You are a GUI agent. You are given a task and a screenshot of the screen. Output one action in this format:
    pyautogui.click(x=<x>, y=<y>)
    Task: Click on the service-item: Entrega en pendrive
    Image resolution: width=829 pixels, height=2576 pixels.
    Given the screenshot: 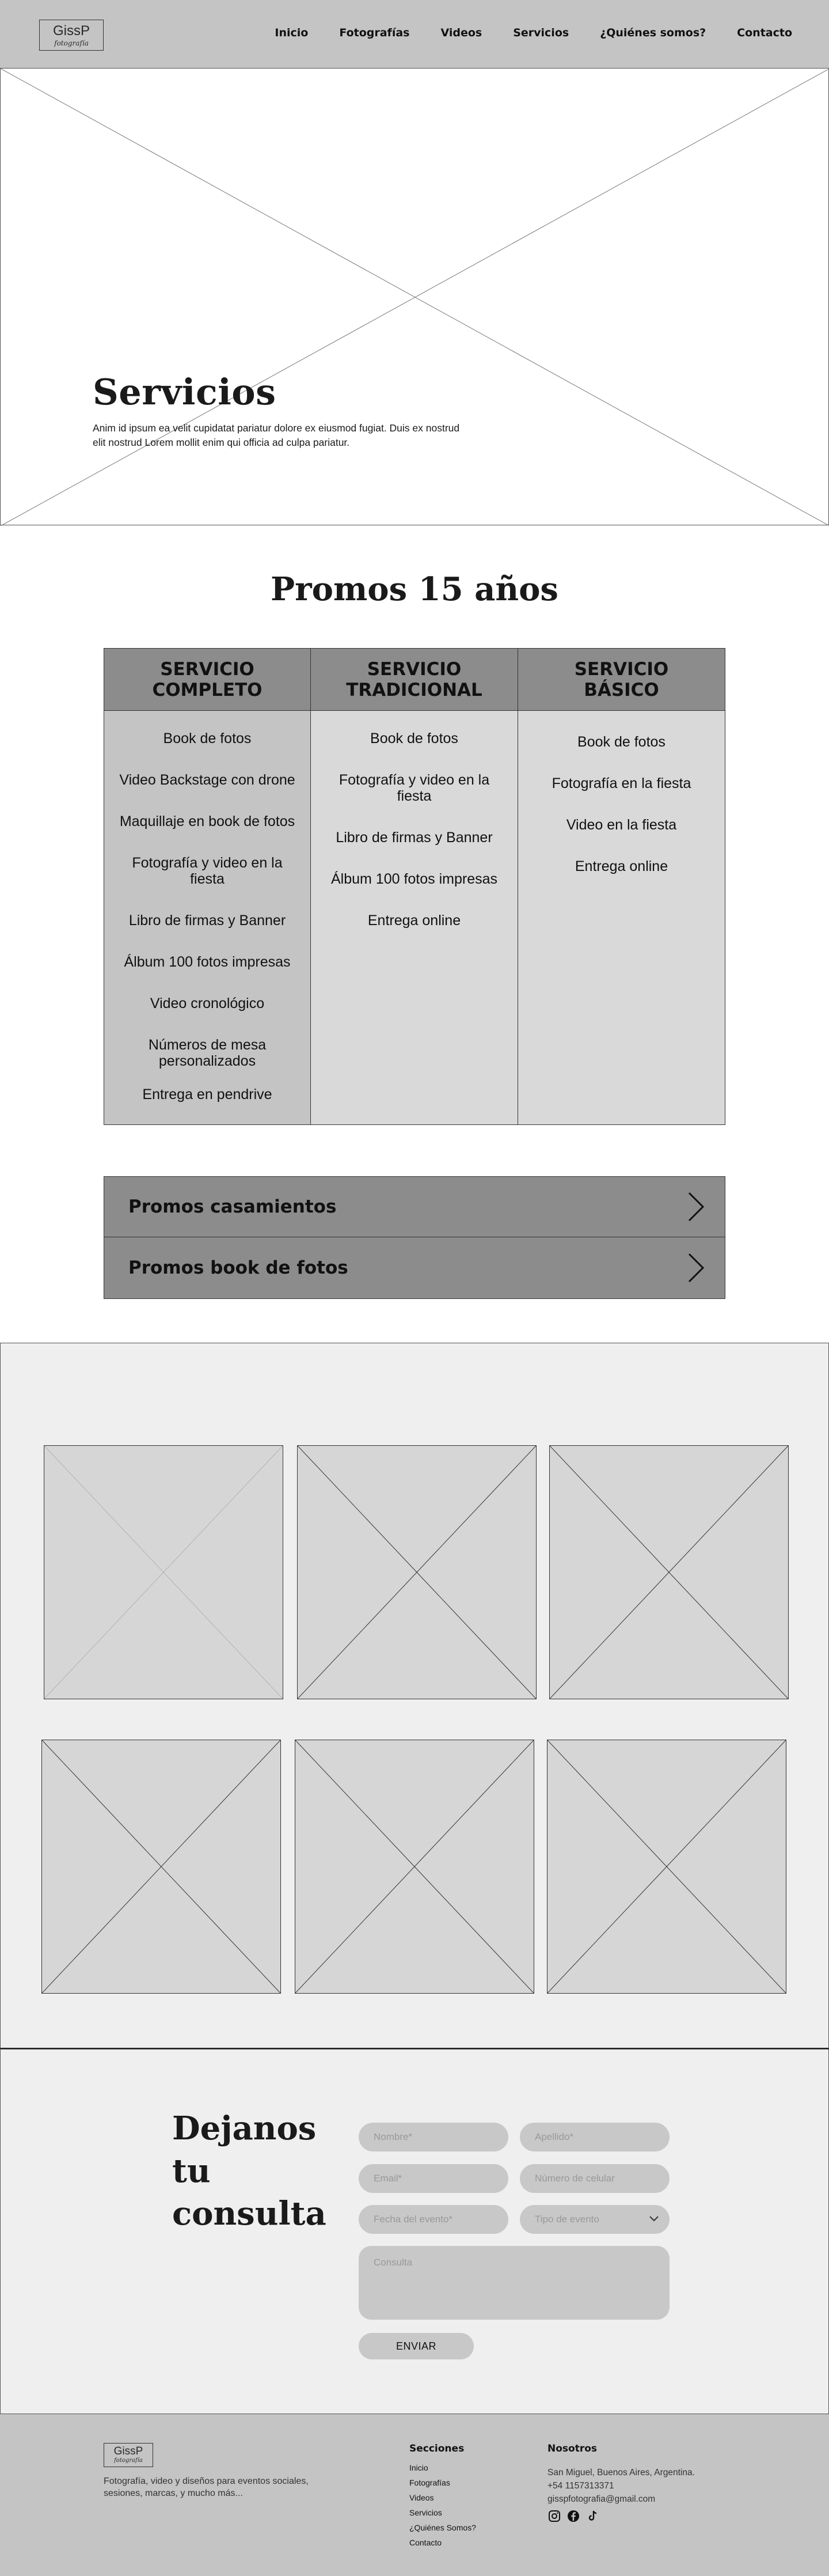 What is the action you would take?
    pyautogui.click(x=207, y=1094)
    